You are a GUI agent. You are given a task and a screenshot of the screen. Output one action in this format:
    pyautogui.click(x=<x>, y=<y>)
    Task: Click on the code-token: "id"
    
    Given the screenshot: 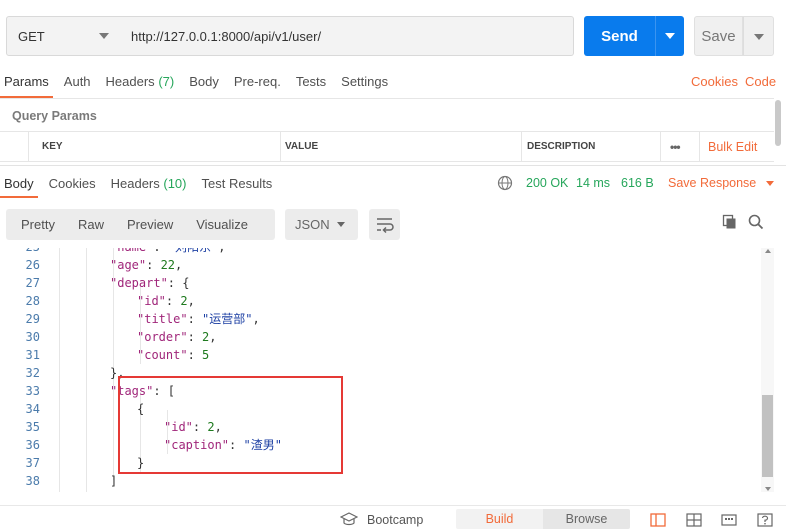 What is the action you would take?
    pyautogui.click(x=151, y=301)
    